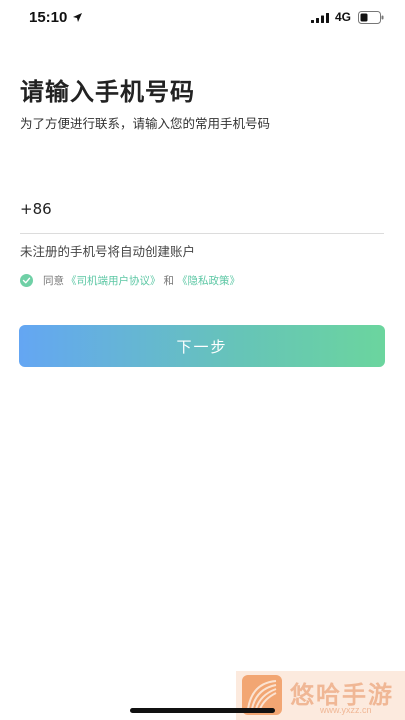  What do you see at coordinates (113, 280) in the screenshot?
I see `user-agreement-link: 《司机端用户协议》` at bounding box center [113, 280].